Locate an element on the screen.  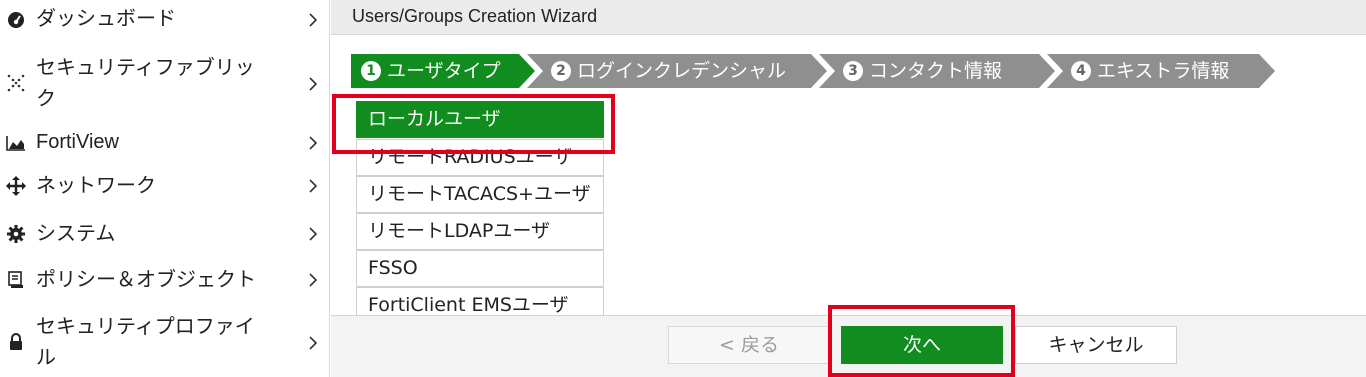
area-chart-icon is located at coordinates (16, 143).